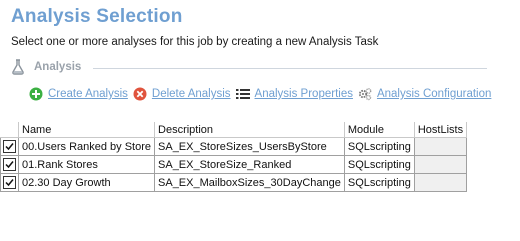 This screenshot has width=520, height=241. I want to click on header-hostlists: HostLists, so click(441, 130).